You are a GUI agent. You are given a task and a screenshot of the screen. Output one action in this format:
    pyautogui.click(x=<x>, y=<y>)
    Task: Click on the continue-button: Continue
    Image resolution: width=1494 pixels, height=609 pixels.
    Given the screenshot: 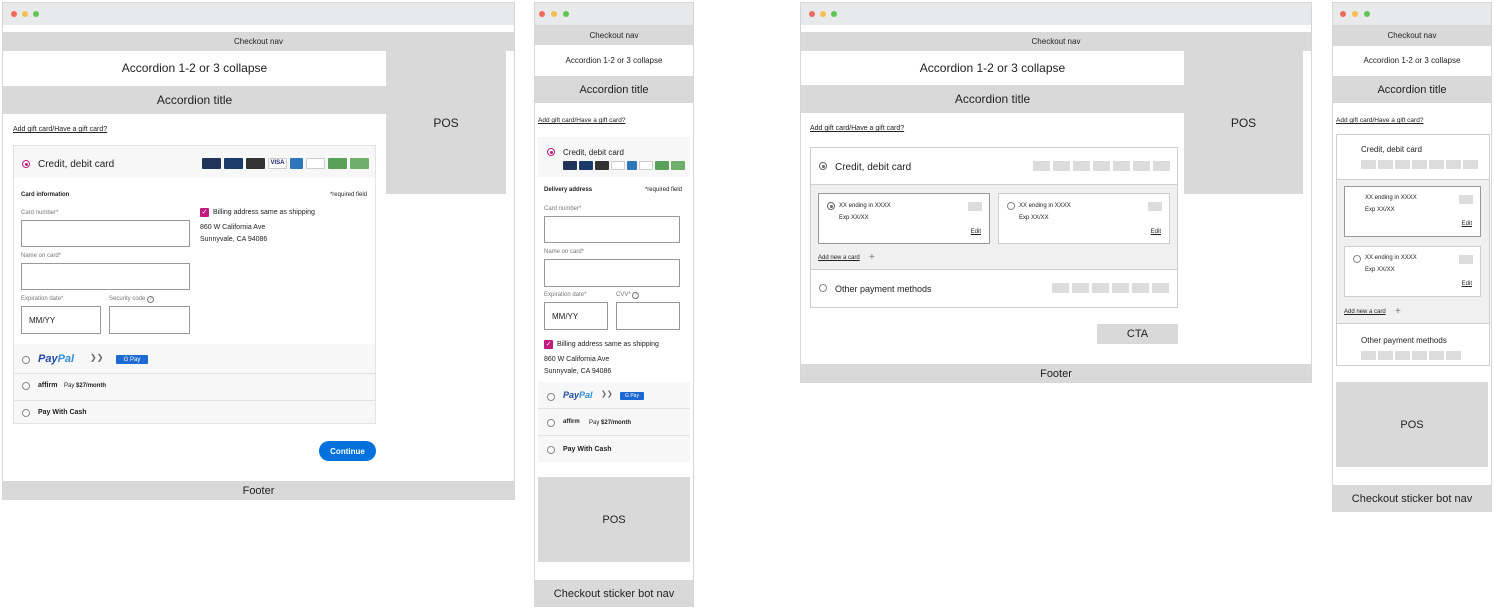 What is the action you would take?
    pyautogui.click(x=347, y=451)
    